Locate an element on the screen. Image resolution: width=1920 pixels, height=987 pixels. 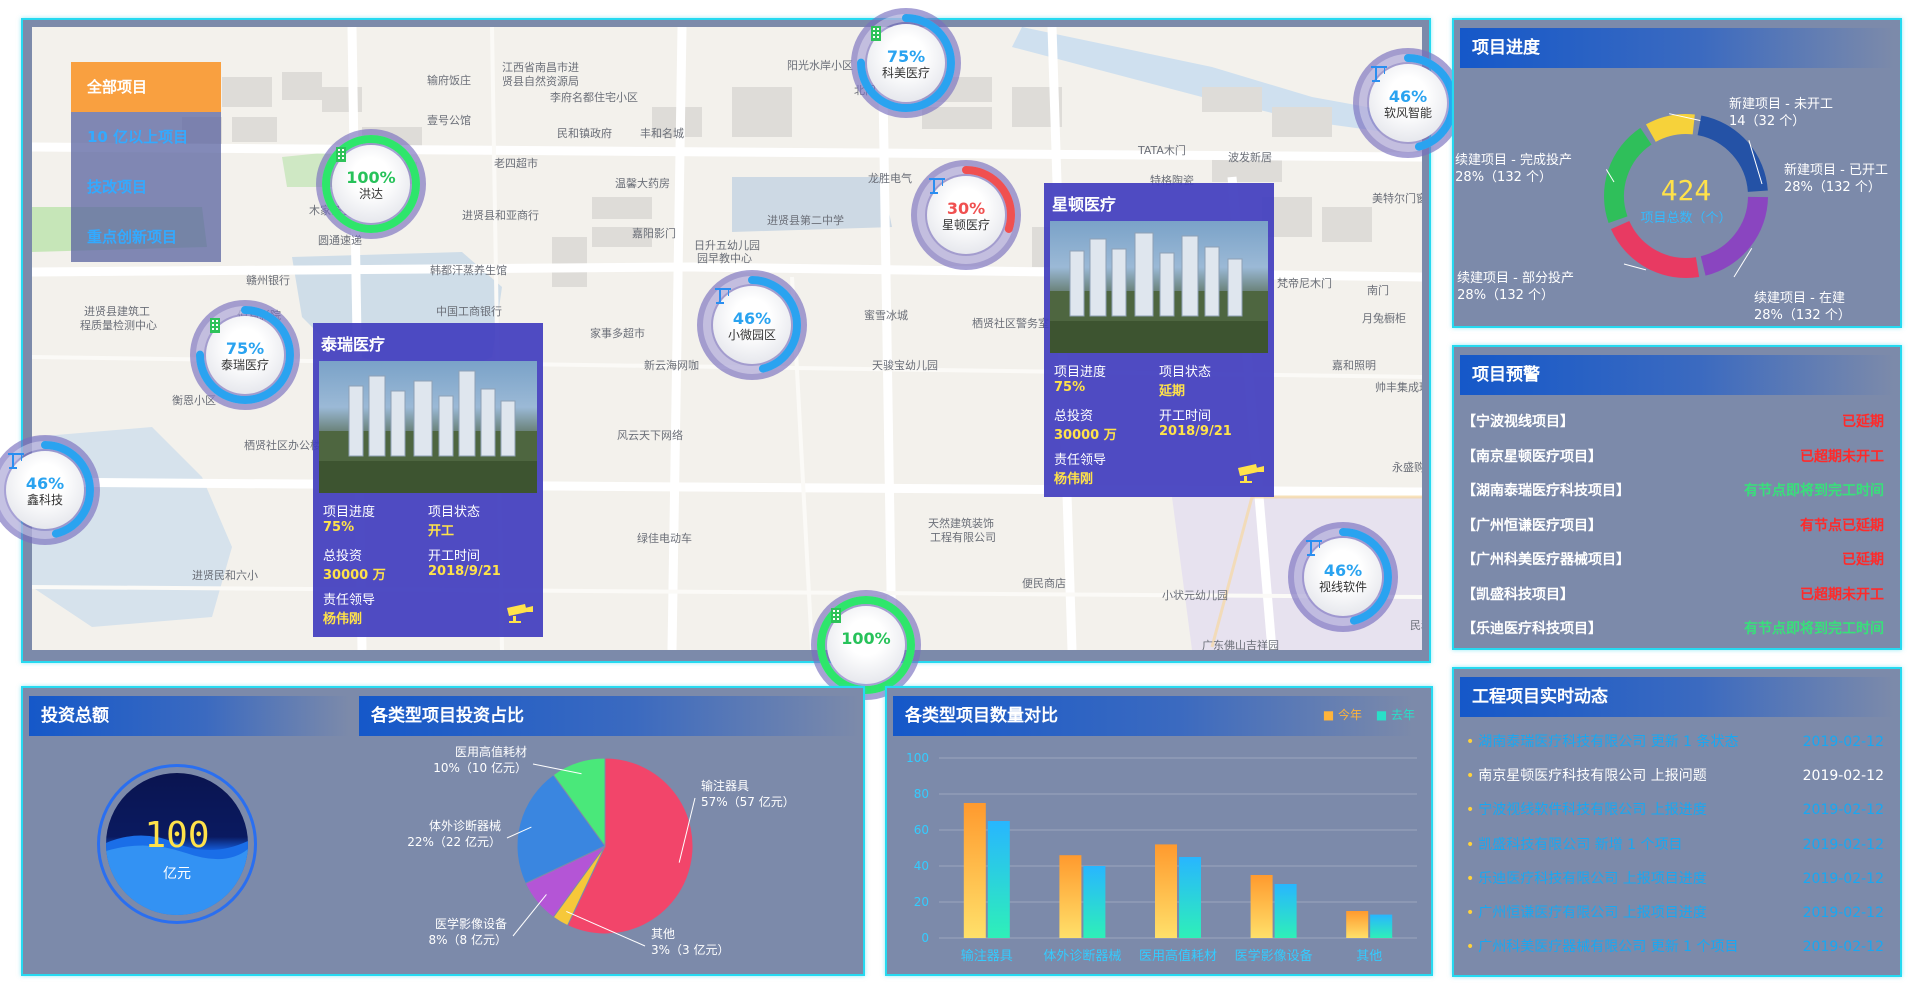
x-tick-label: 其他 is located at coordinates (1369, 956).